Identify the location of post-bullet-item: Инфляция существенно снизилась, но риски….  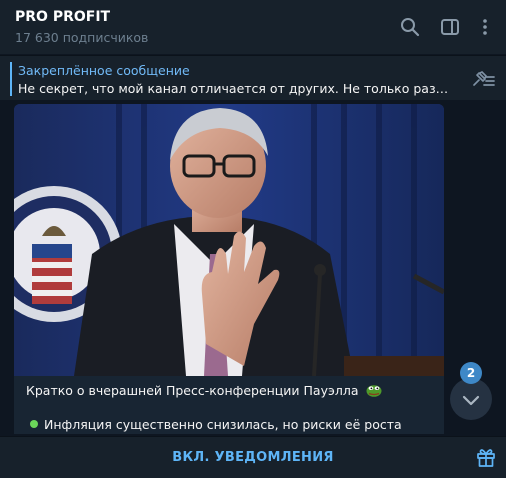
(216, 424).